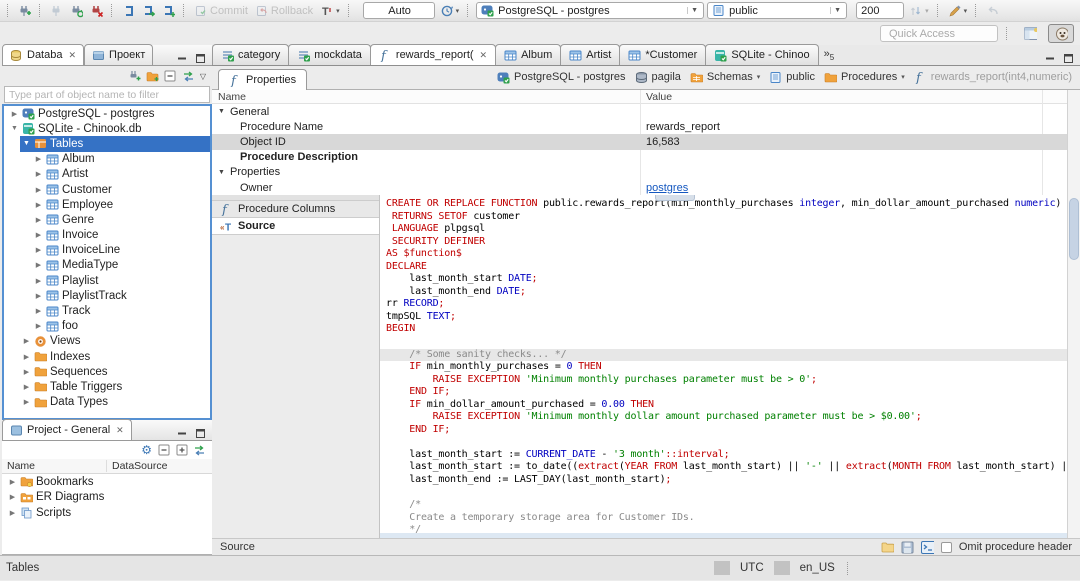 The height and width of the screenshot is (581, 1080). What do you see at coordinates (752, 568) in the screenshot?
I see `timezone-label: UTC` at bounding box center [752, 568].